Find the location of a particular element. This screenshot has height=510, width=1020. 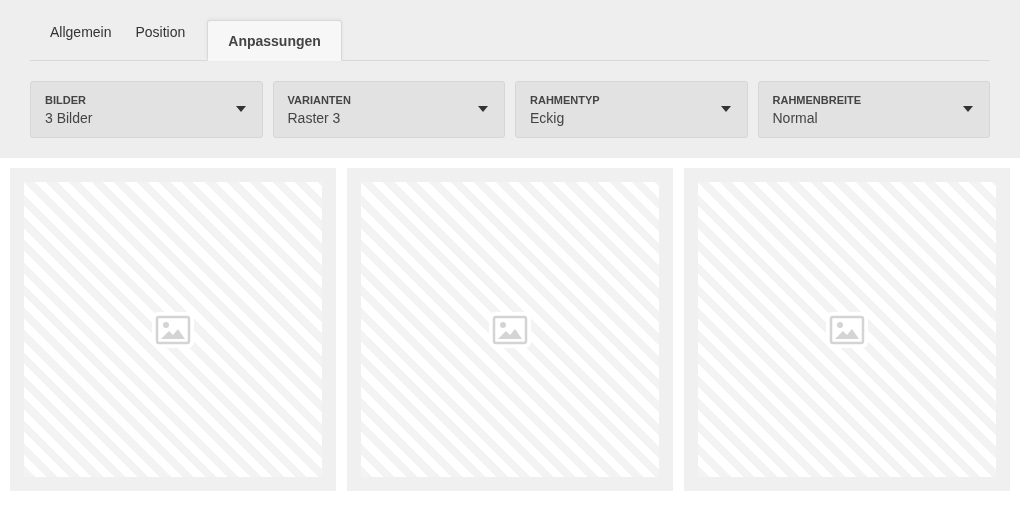

tab: Allgemein is located at coordinates (81, 40).